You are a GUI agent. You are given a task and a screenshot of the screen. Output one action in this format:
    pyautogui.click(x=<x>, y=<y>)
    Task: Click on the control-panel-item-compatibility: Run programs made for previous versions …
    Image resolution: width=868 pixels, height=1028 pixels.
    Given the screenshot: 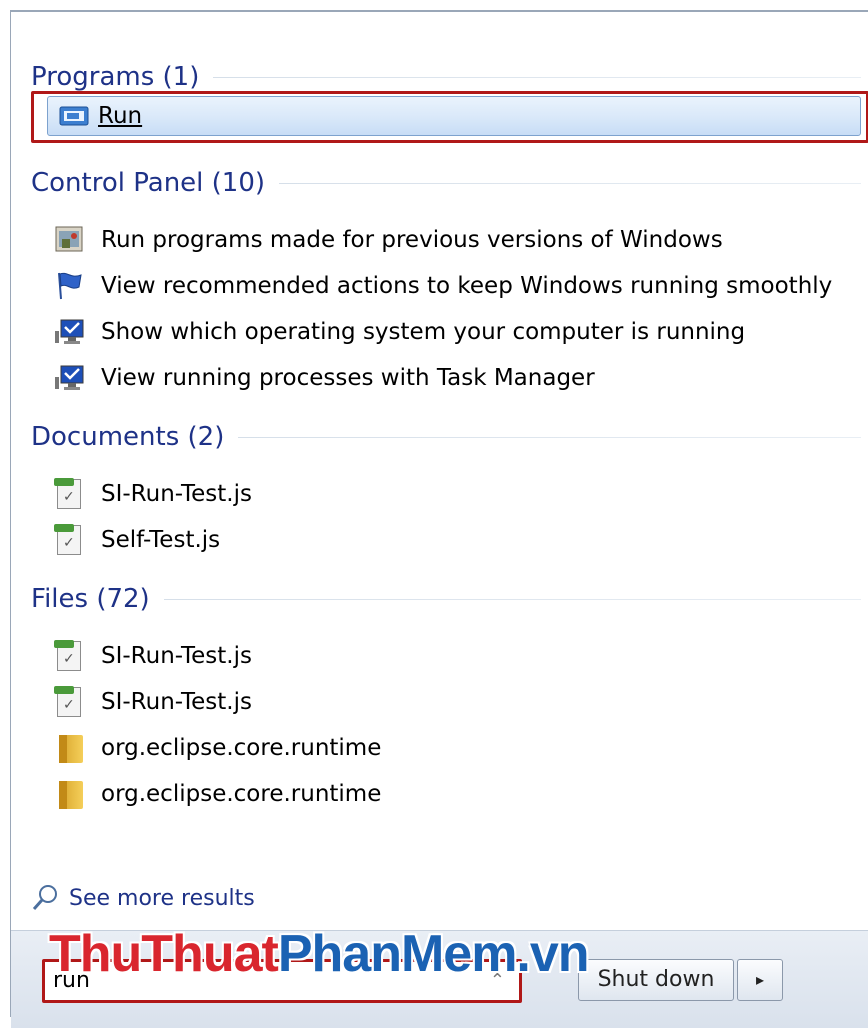 What is the action you would take?
    pyautogui.click(x=388, y=240)
    